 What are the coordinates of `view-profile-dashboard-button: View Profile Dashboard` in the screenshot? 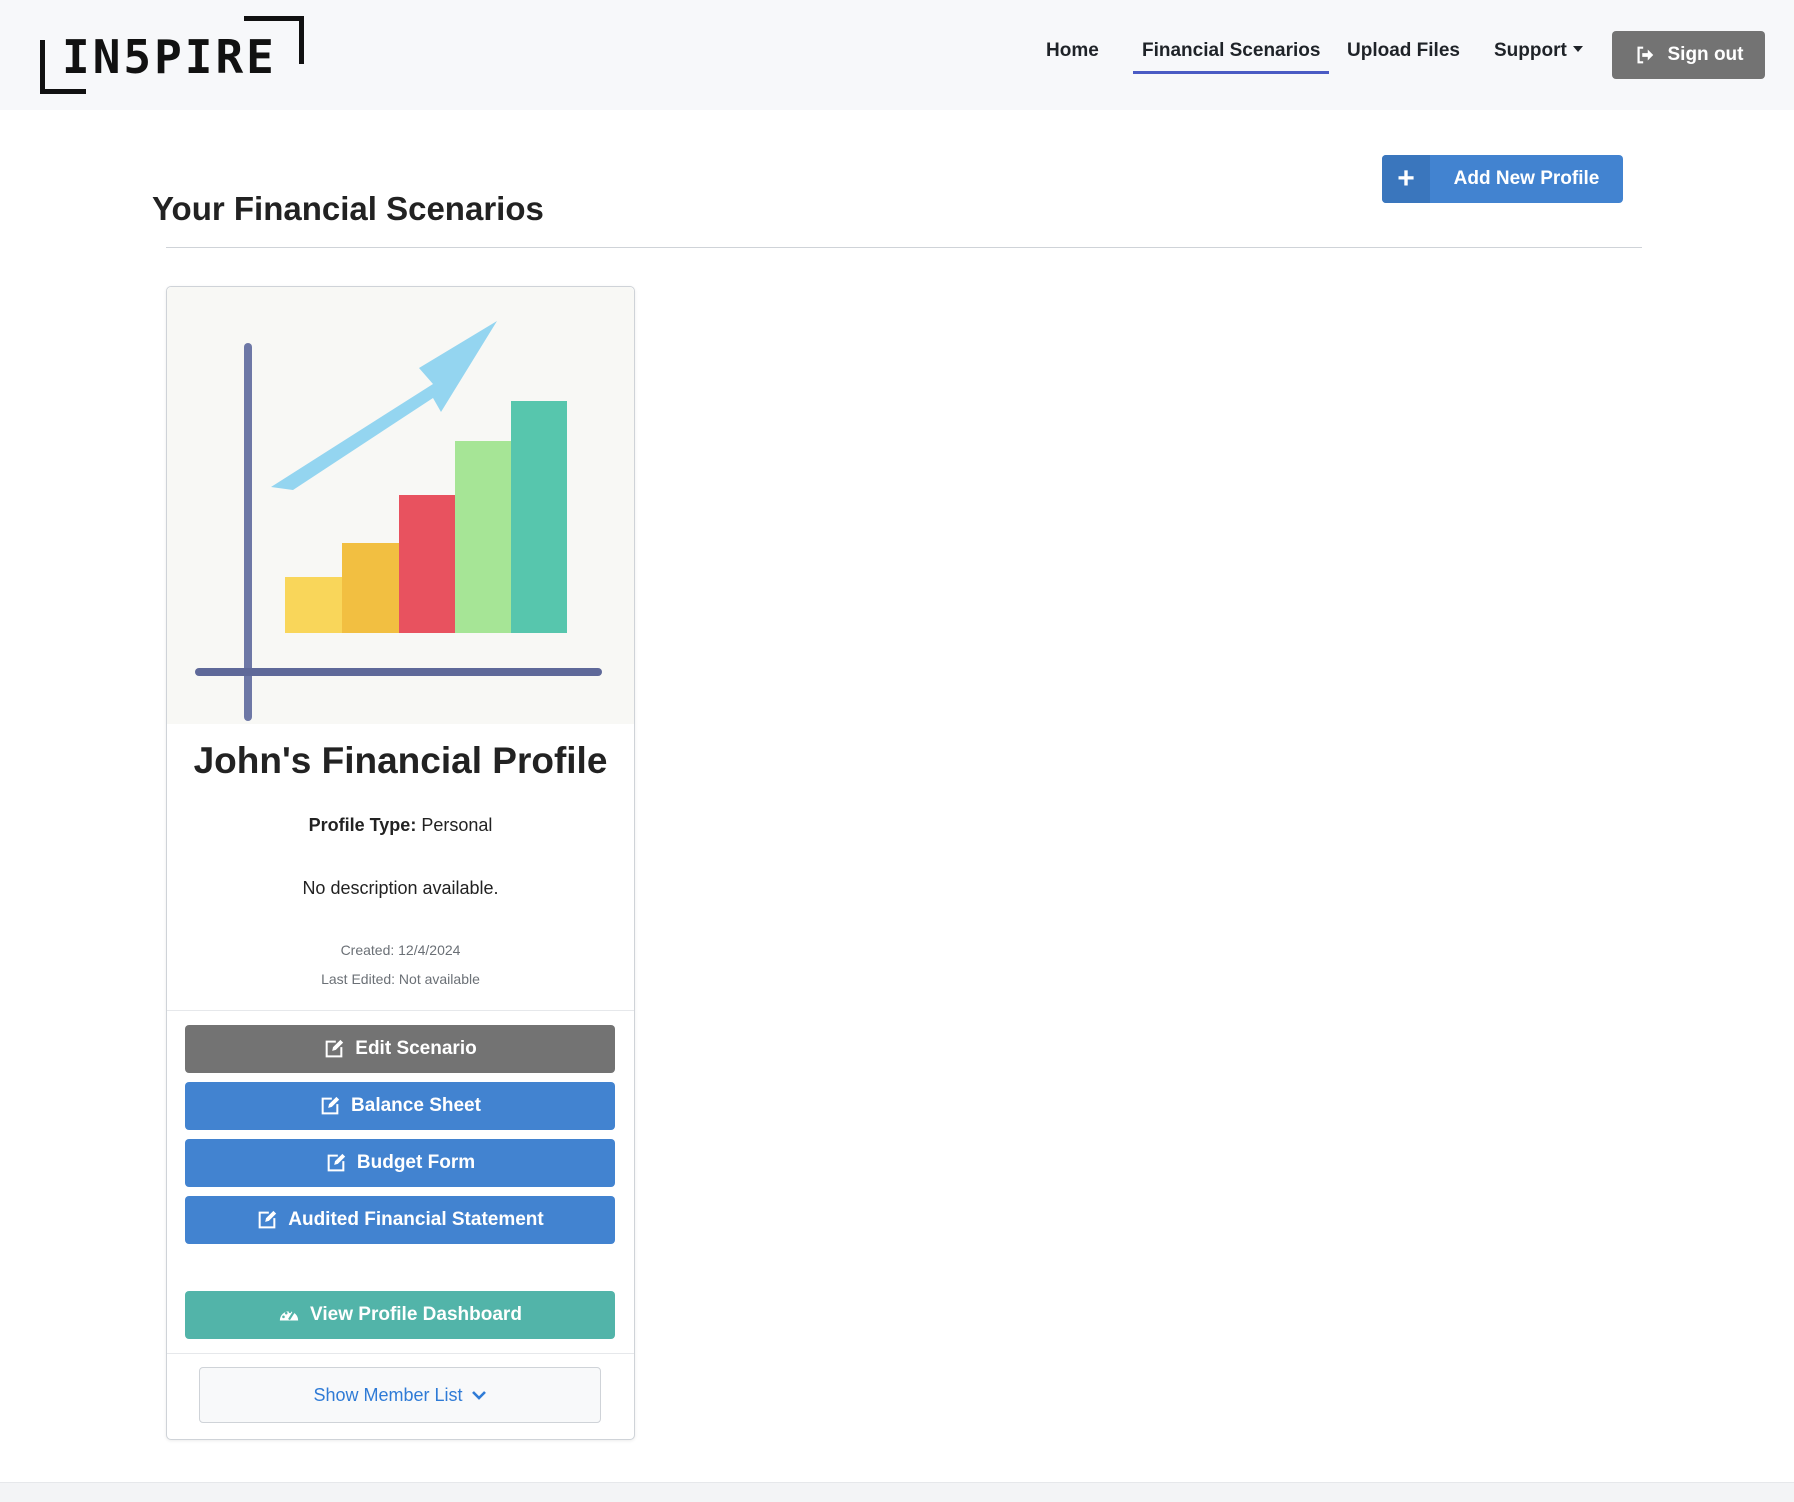 It's located at (400, 1315).